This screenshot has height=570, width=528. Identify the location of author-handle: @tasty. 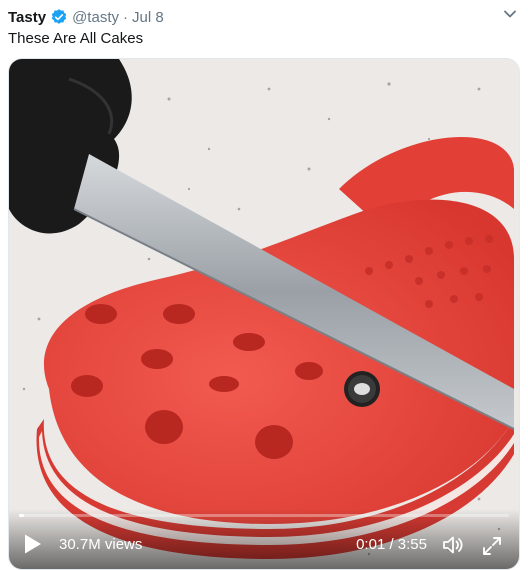
(95, 17).